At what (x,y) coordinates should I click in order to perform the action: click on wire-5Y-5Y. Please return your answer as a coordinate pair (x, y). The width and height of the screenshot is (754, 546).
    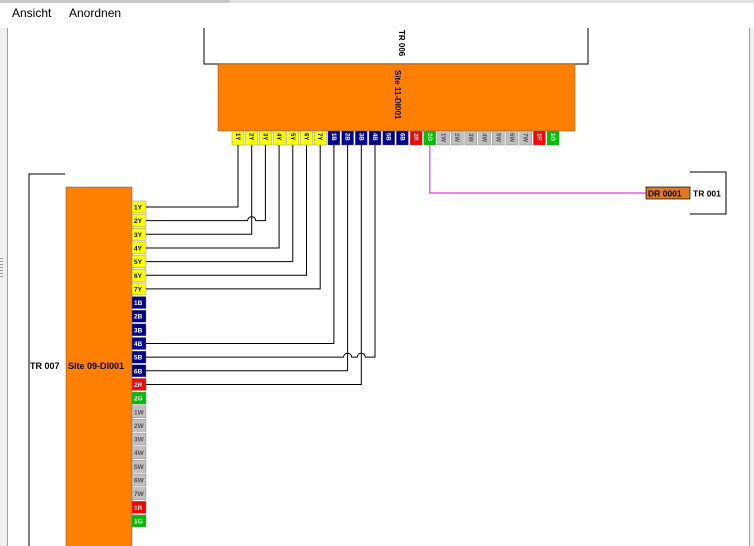
    Looking at the image, I should click on (220, 204).